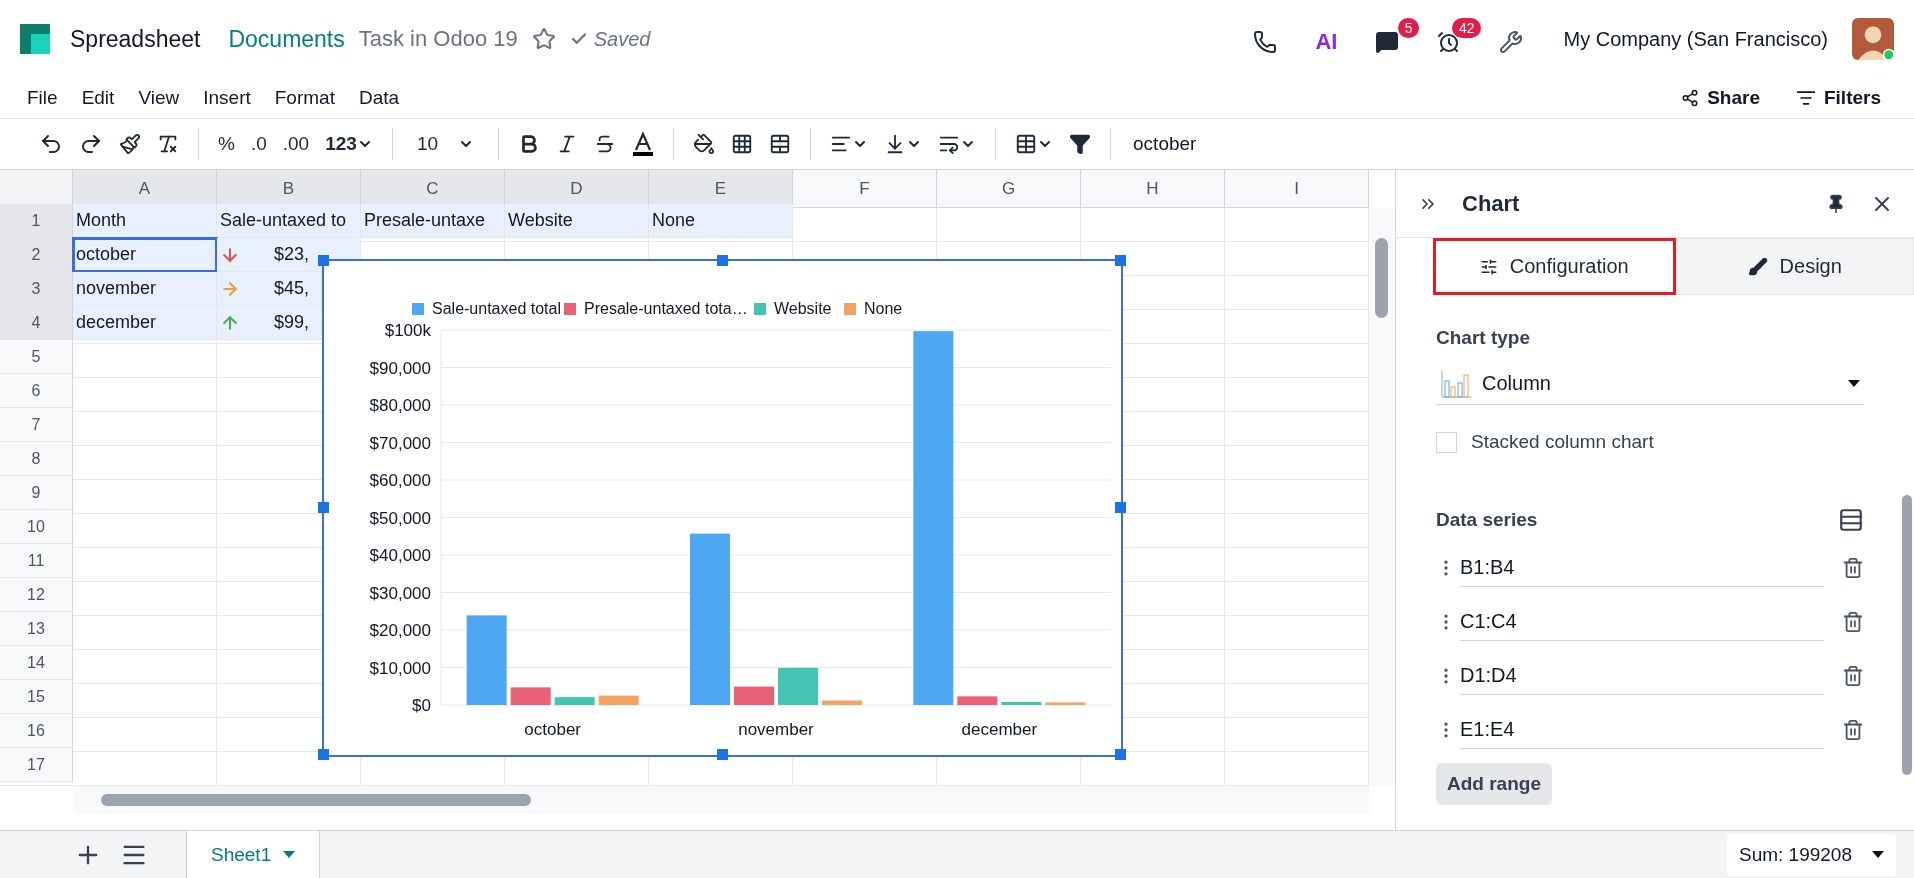 The image size is (1914, 878). I want to click on axis-label: november, so click(776, 729).